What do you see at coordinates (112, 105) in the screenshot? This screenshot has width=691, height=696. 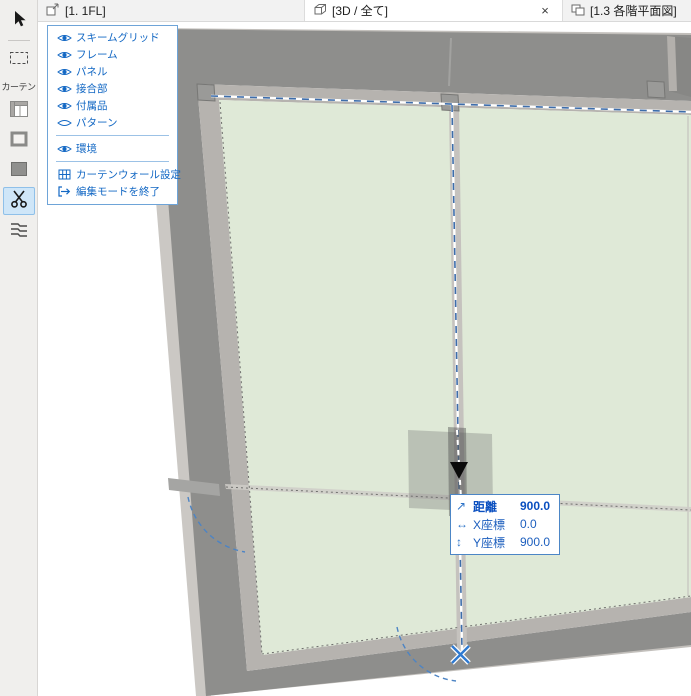 I see `menu-item-accessory: 付属品` at bounding box center [112, 105].